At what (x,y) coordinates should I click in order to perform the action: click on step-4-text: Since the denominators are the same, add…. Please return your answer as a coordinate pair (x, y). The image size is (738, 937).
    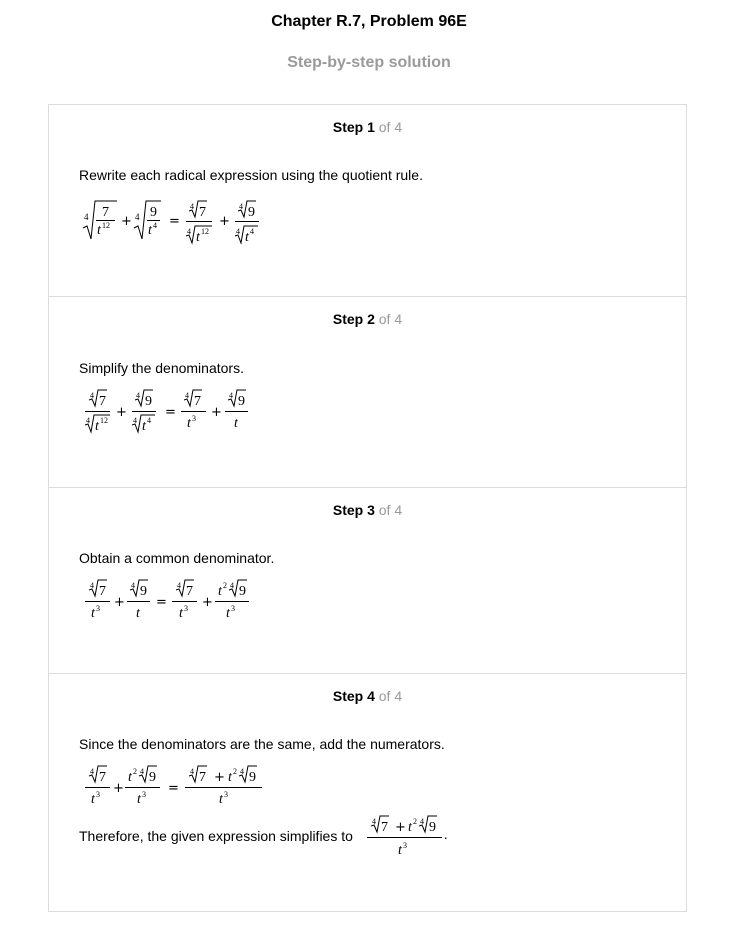
    Looking at the image, I should click on (262, 744).